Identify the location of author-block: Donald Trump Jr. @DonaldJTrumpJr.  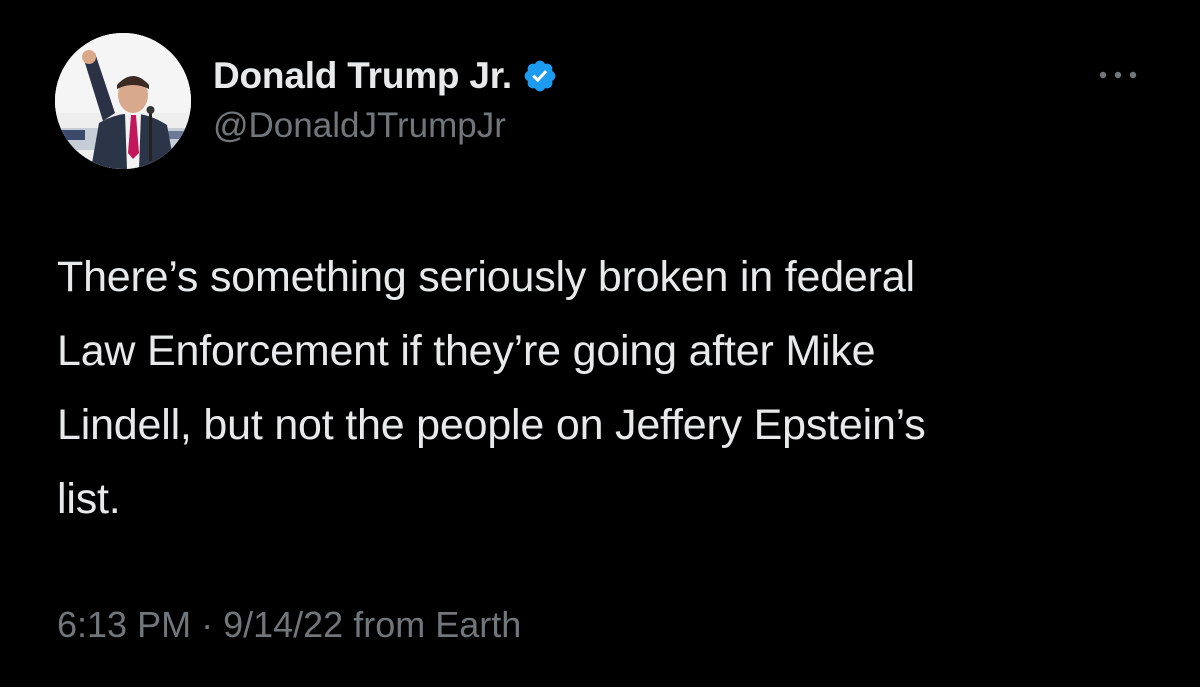
(385, 97).